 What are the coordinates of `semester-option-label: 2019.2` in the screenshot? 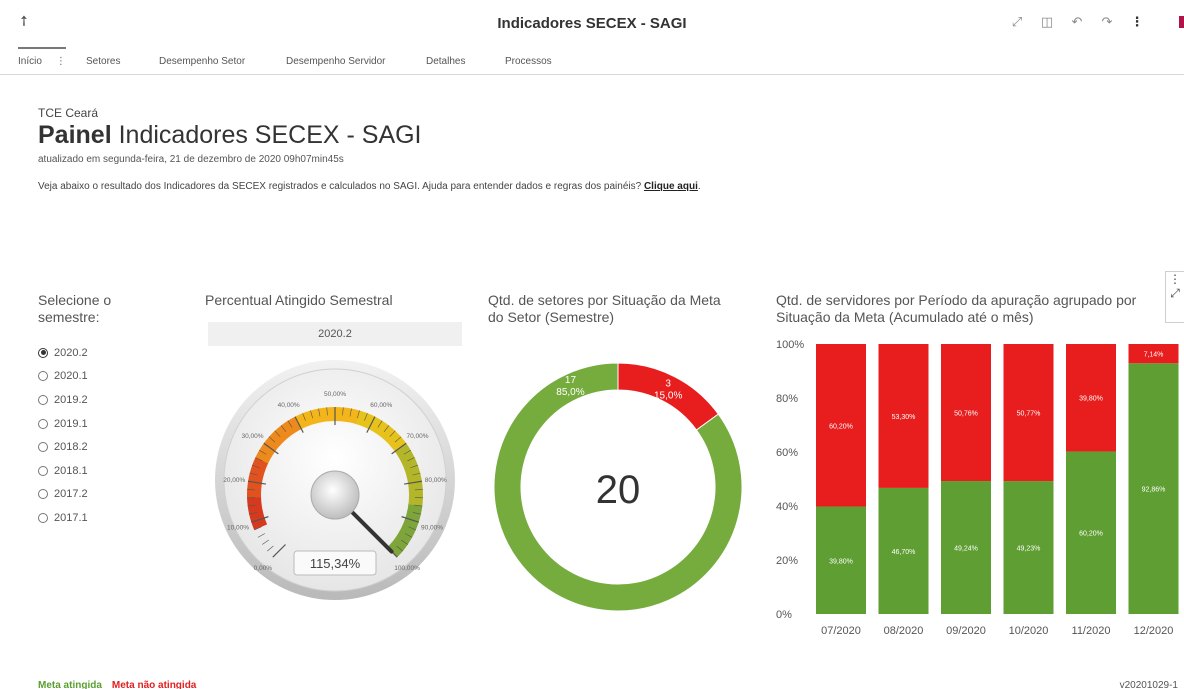 It's located at (71, 399).